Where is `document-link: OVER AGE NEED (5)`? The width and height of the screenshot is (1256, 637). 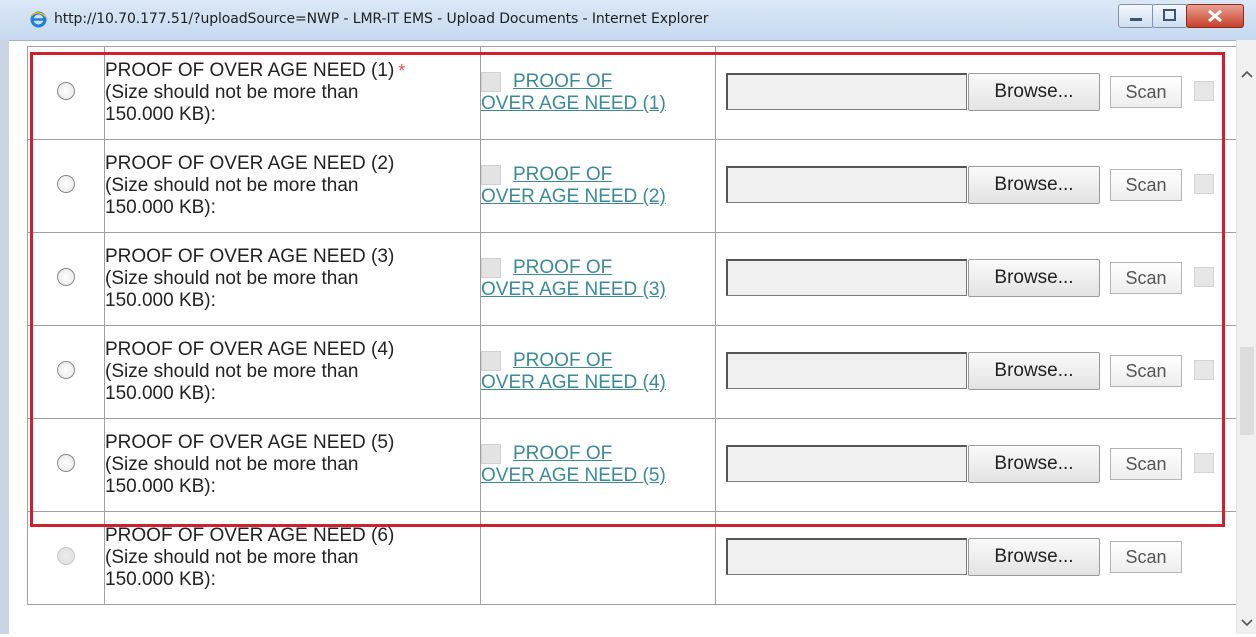 document-link: OVER AGE NEED (5) is located at coordinates (598, 476).